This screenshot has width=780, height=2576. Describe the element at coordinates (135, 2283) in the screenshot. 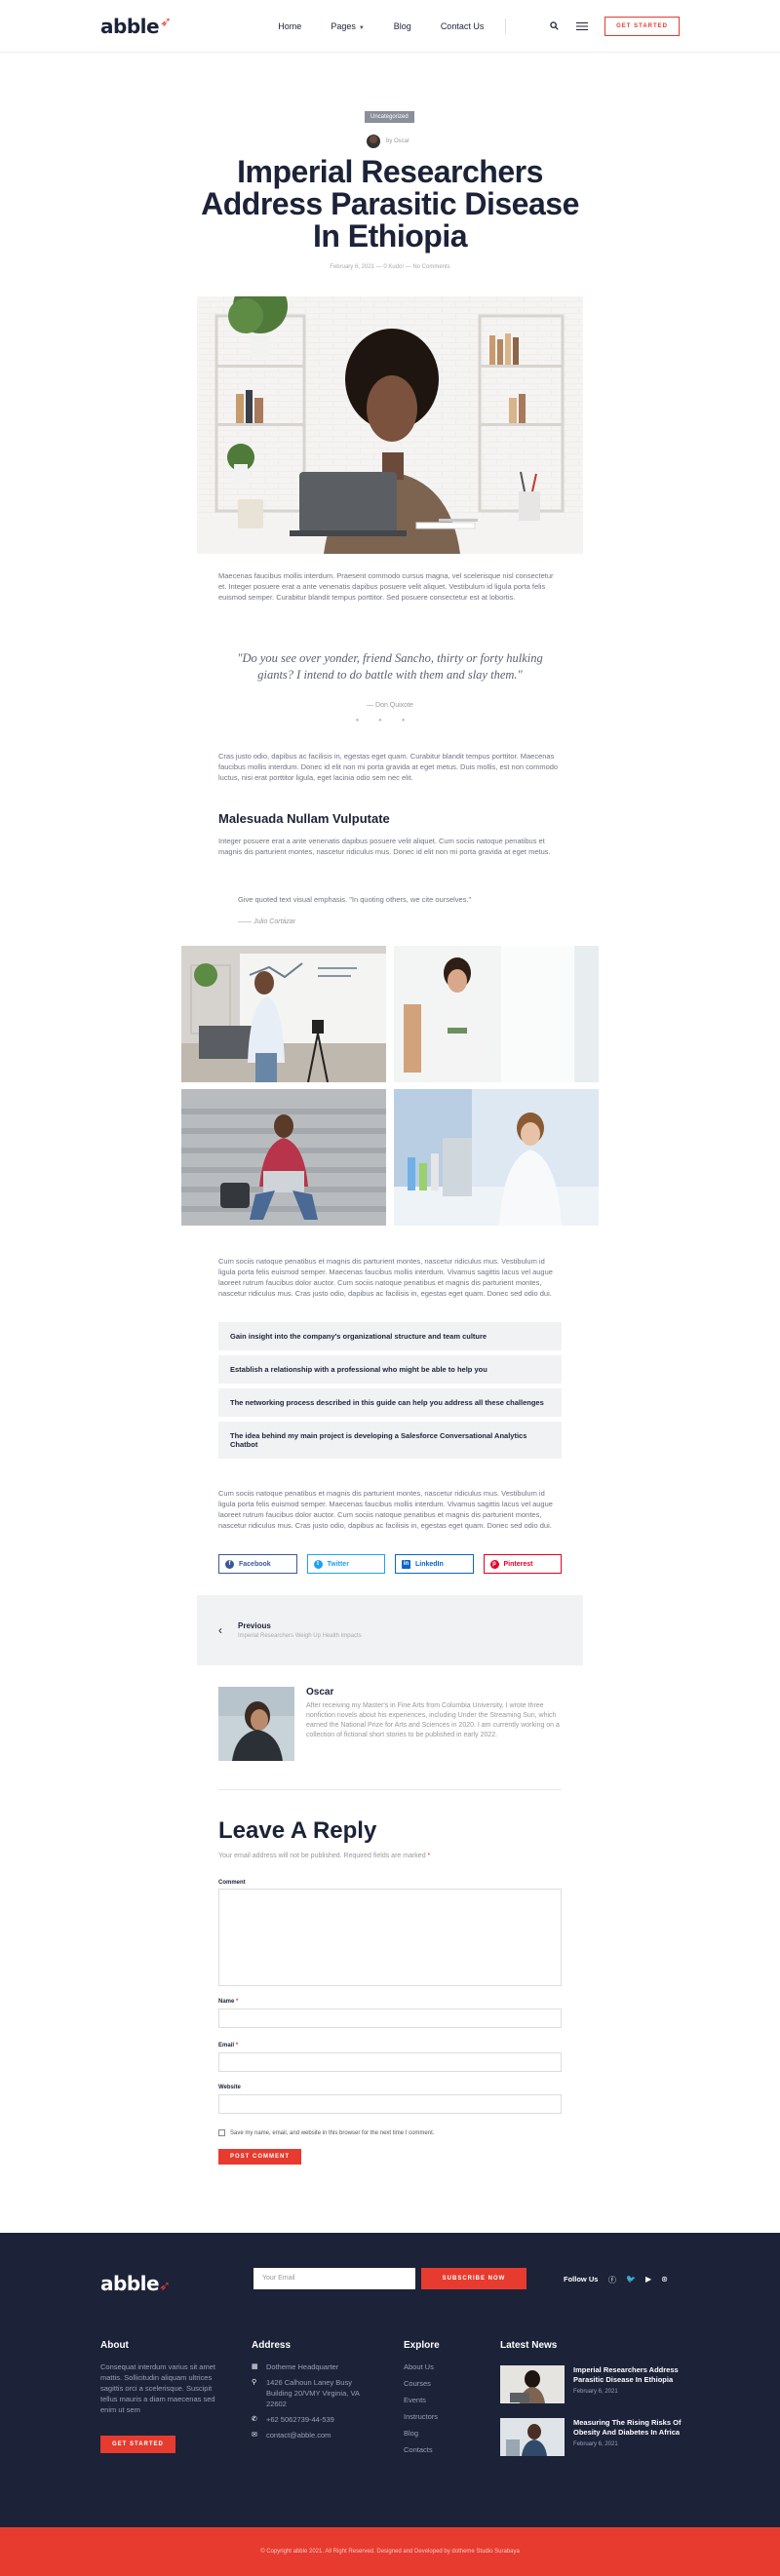

I see `footer-logo: abble➶` at that location.